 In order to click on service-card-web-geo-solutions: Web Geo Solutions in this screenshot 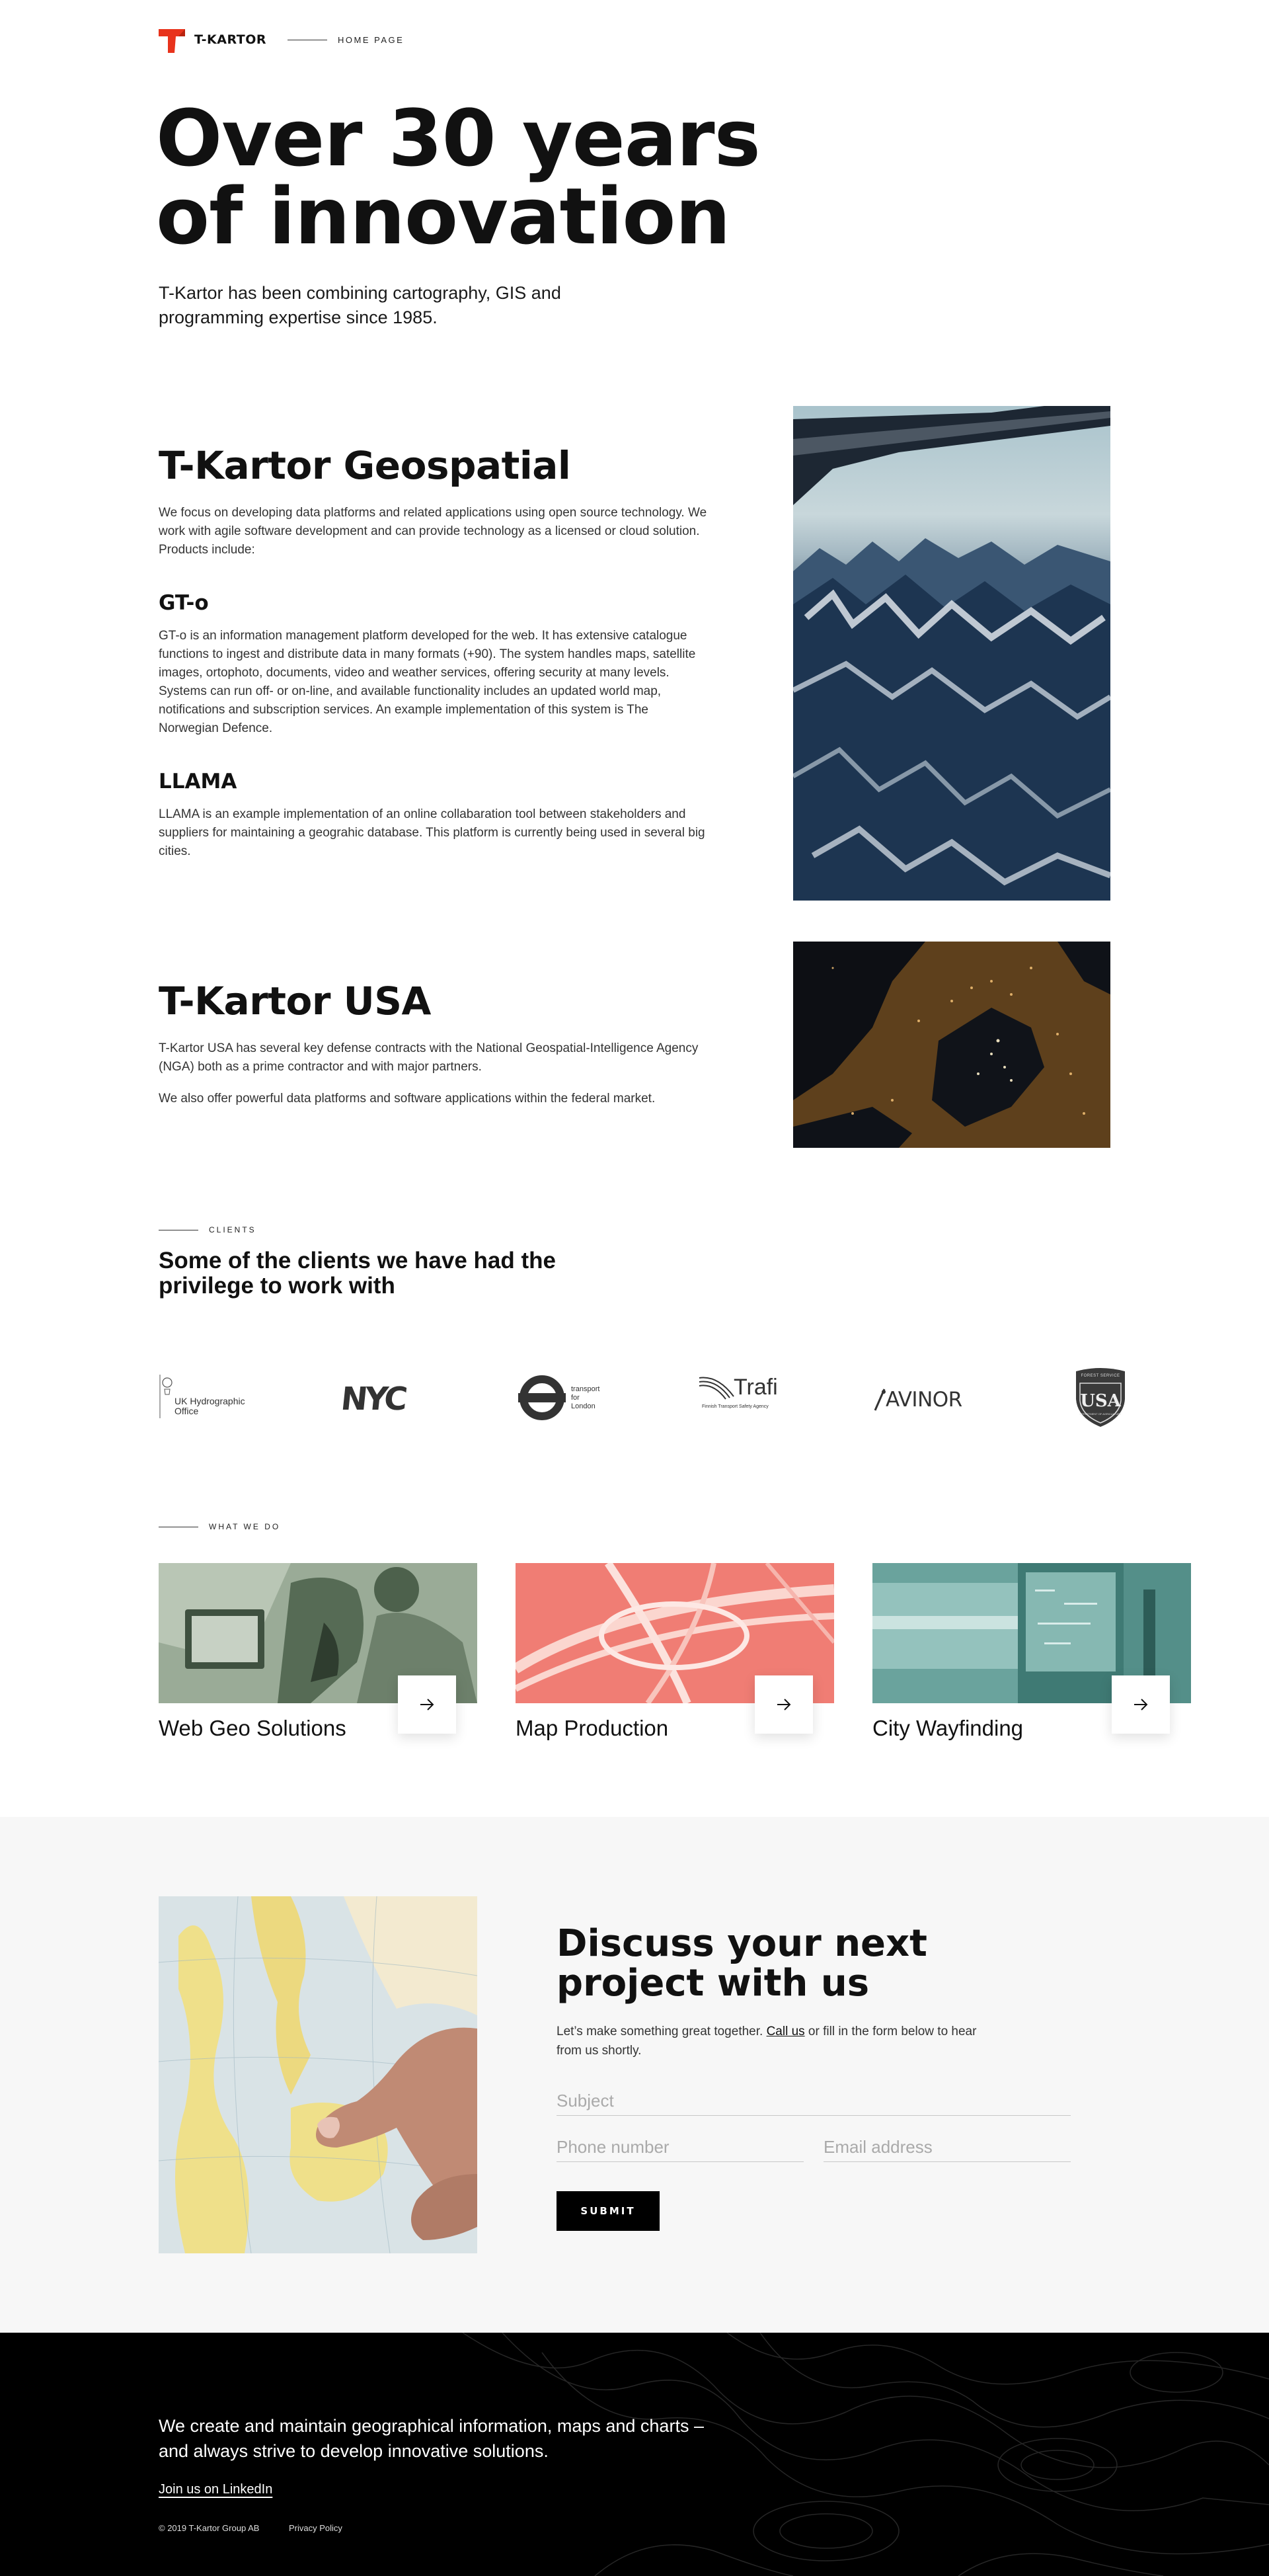, I will do `click(318, 1662)`.